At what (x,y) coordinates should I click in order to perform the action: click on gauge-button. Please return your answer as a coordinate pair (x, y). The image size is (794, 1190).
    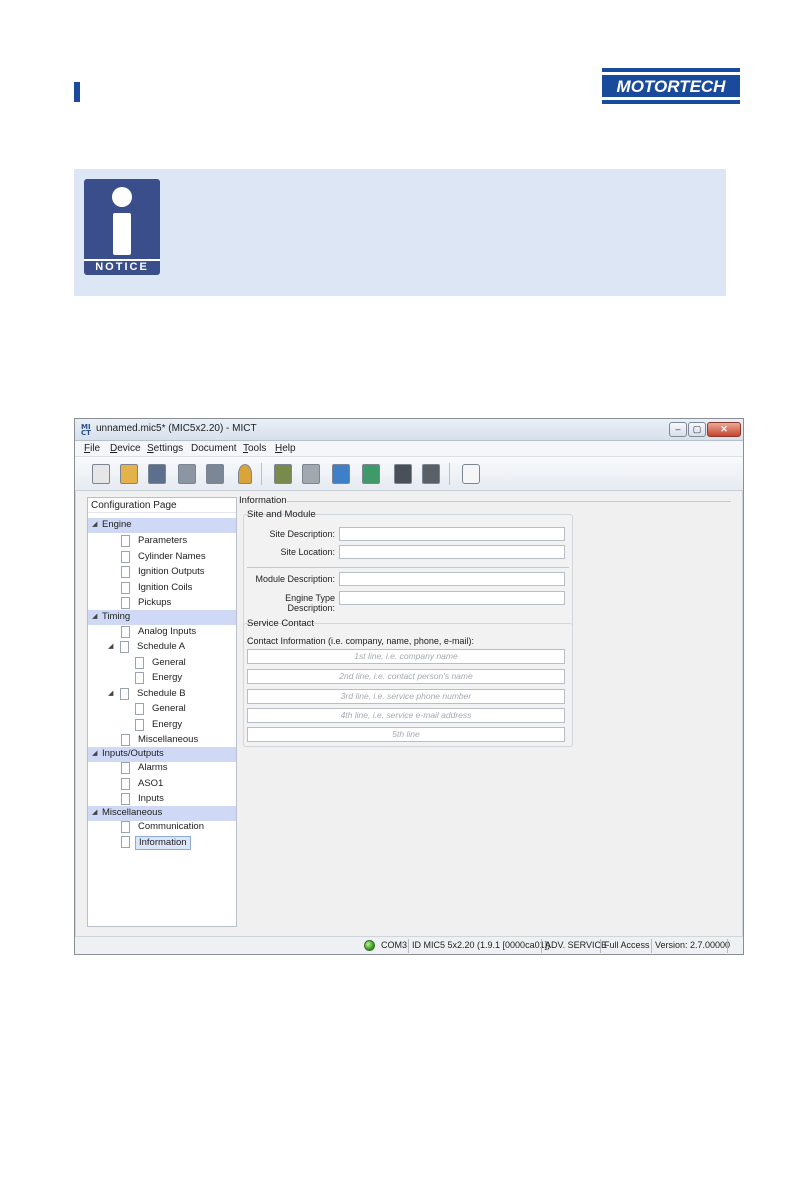
    Looking at the image, I should click on (471, 474).